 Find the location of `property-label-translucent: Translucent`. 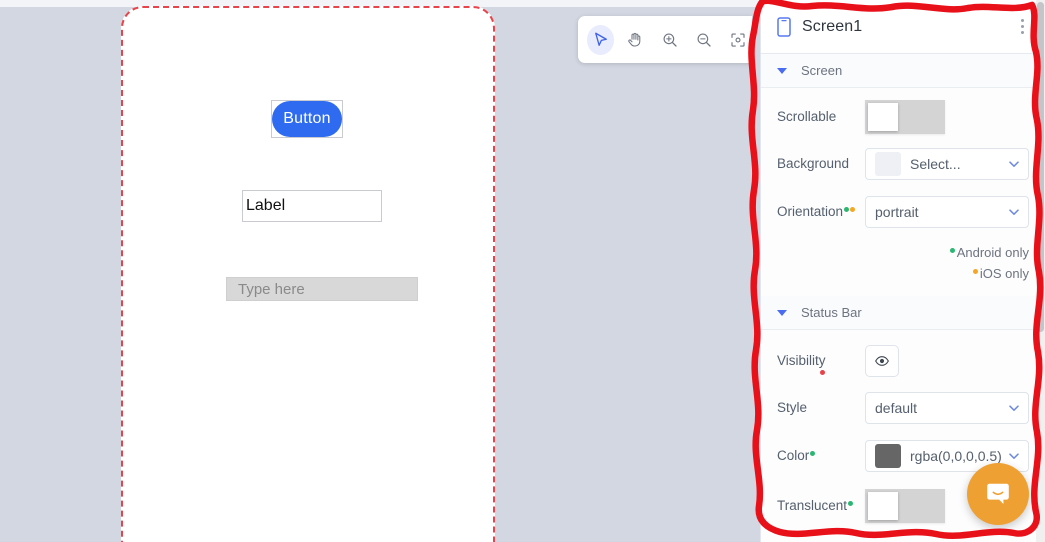

property-label-translucent: Translucent is located at coordinates (821, 506).